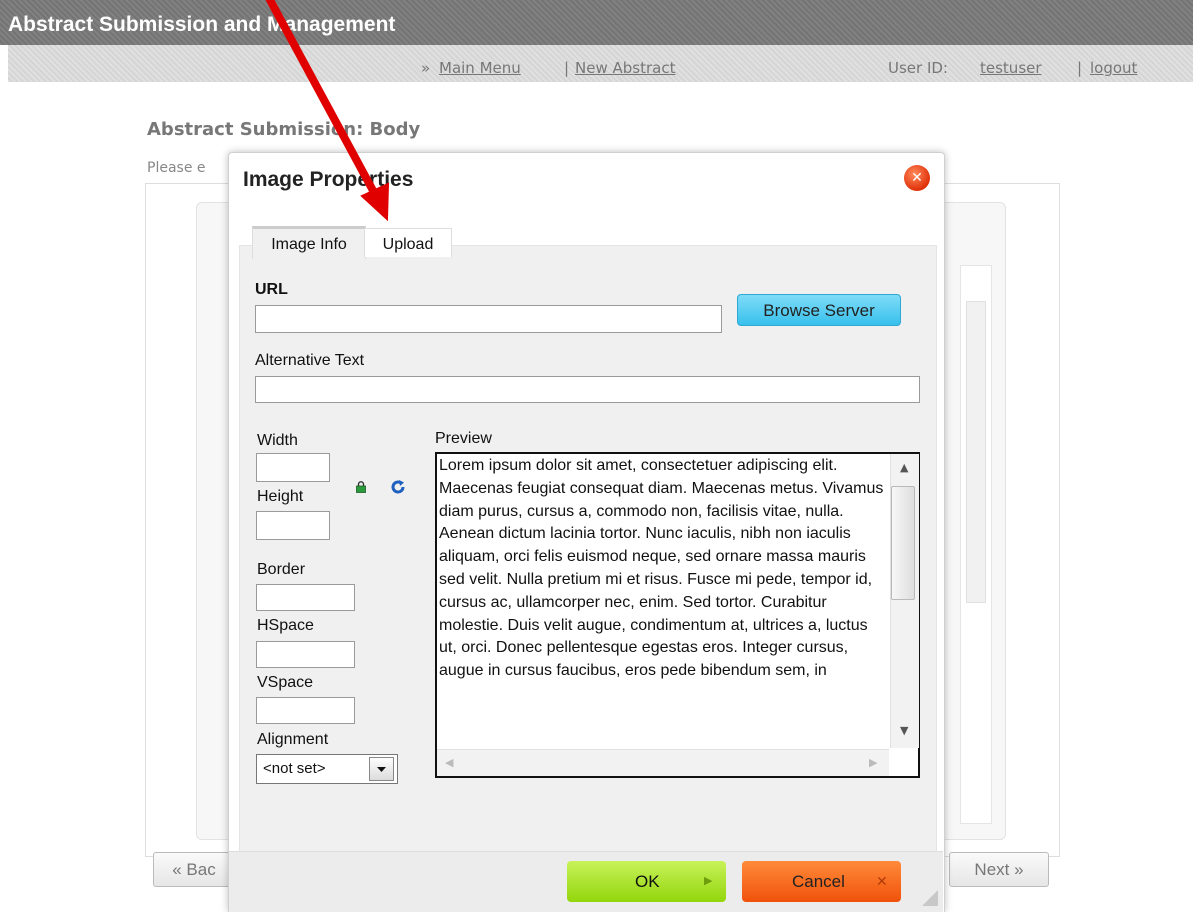  I want to click on alignment-label: Alignment, so click(293, 739).